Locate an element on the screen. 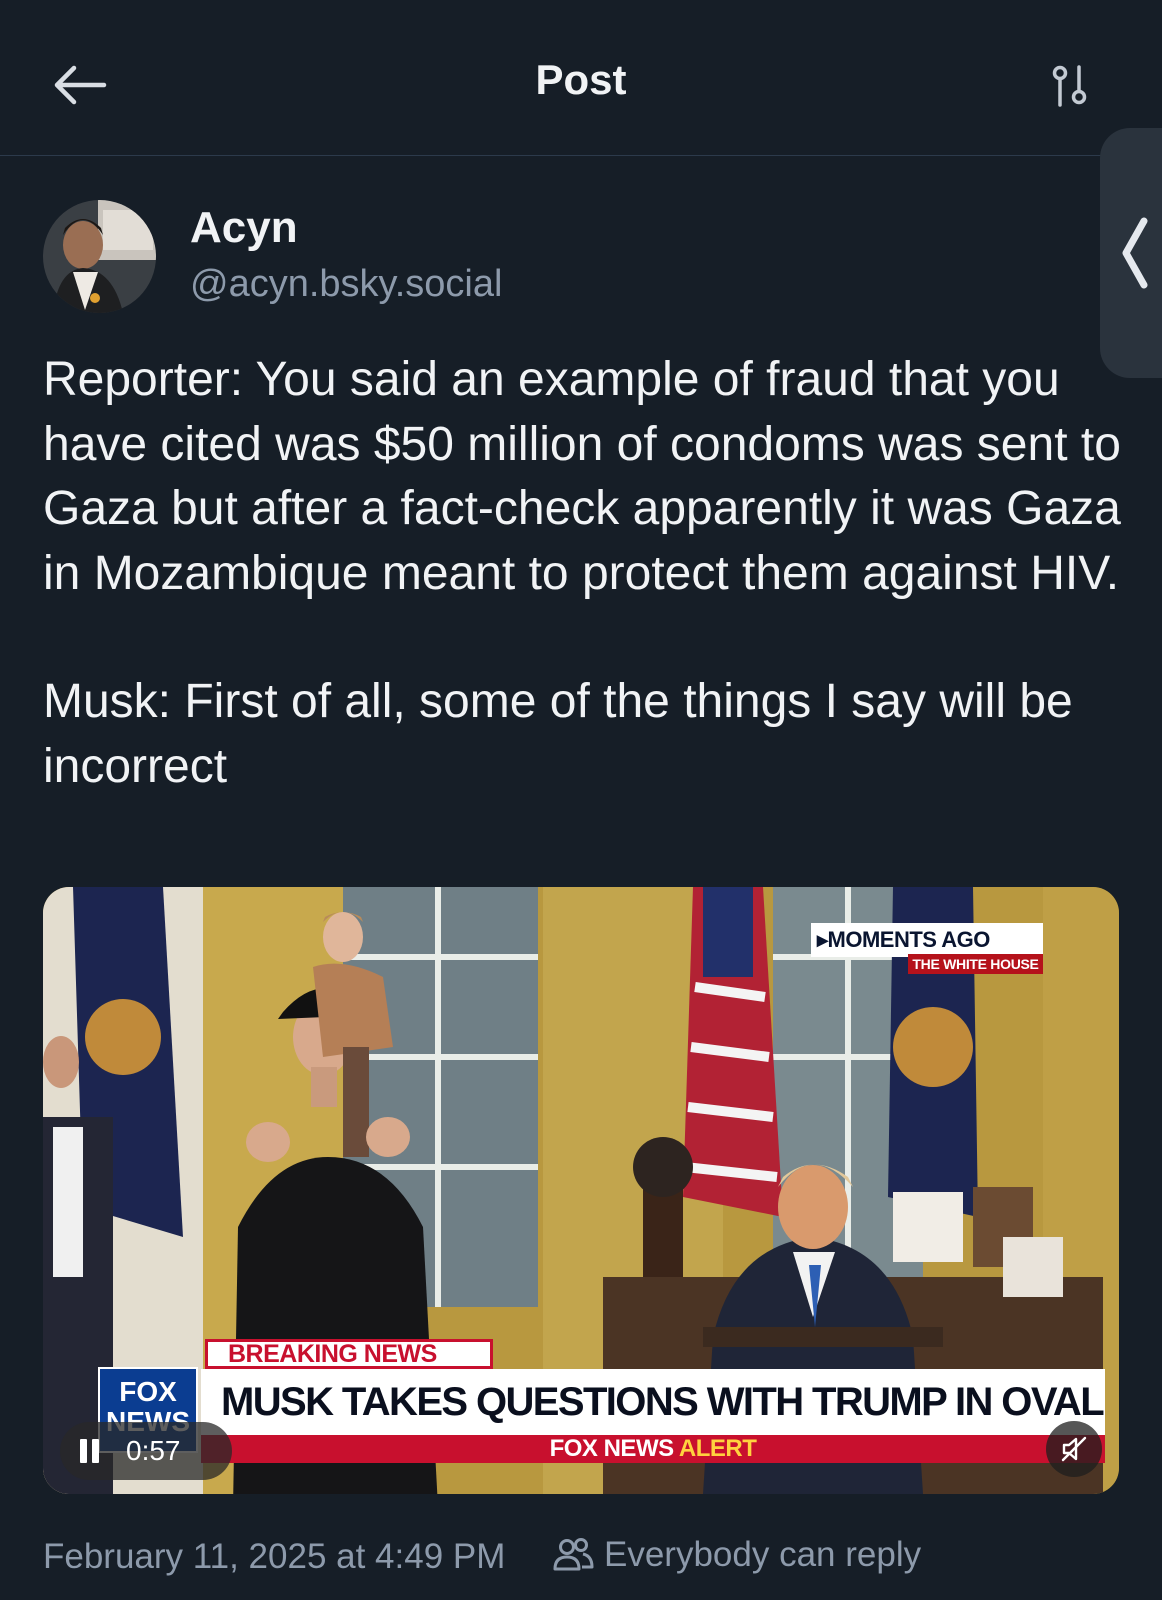 This screenshot has height=1600, width=1162. breaking-word: BREAKING is located at coordinates (293, 1354).